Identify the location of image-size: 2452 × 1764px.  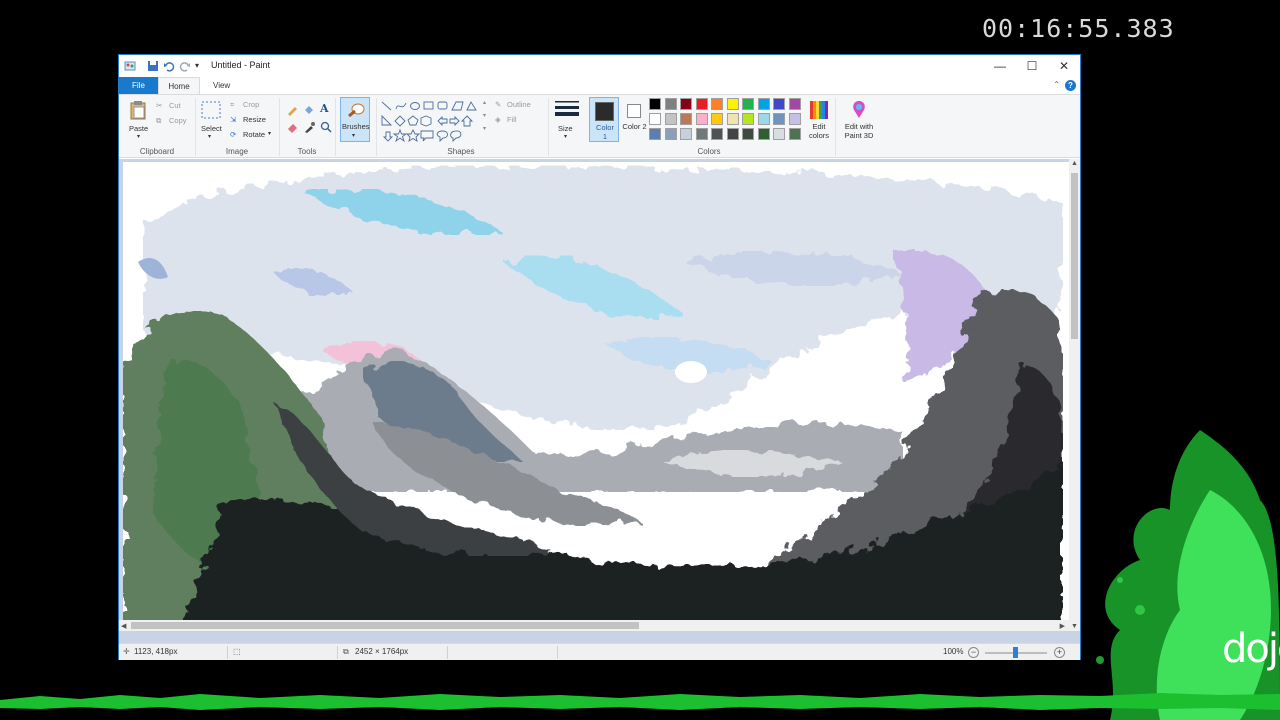
(382, 651).